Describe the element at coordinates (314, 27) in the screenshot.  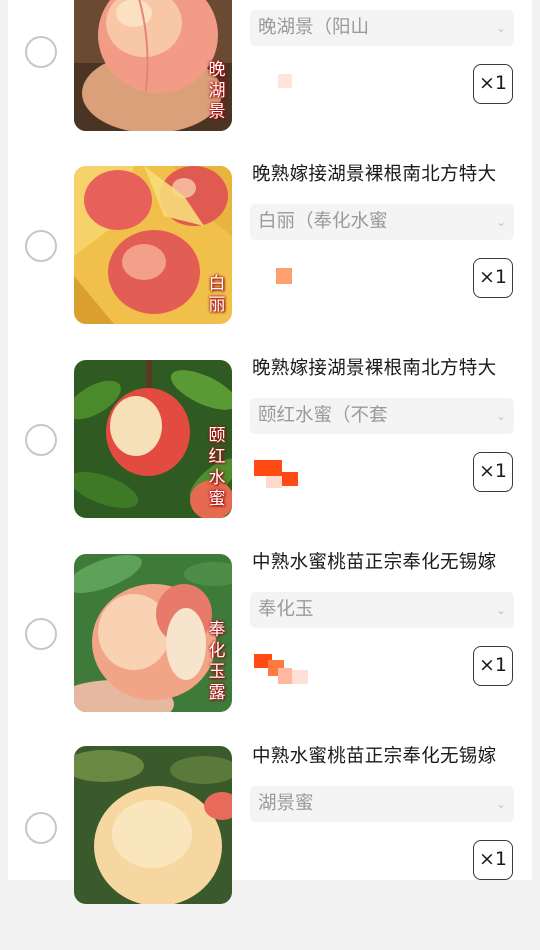
I see `variant-text: 晚湖景（阳山` at that location.